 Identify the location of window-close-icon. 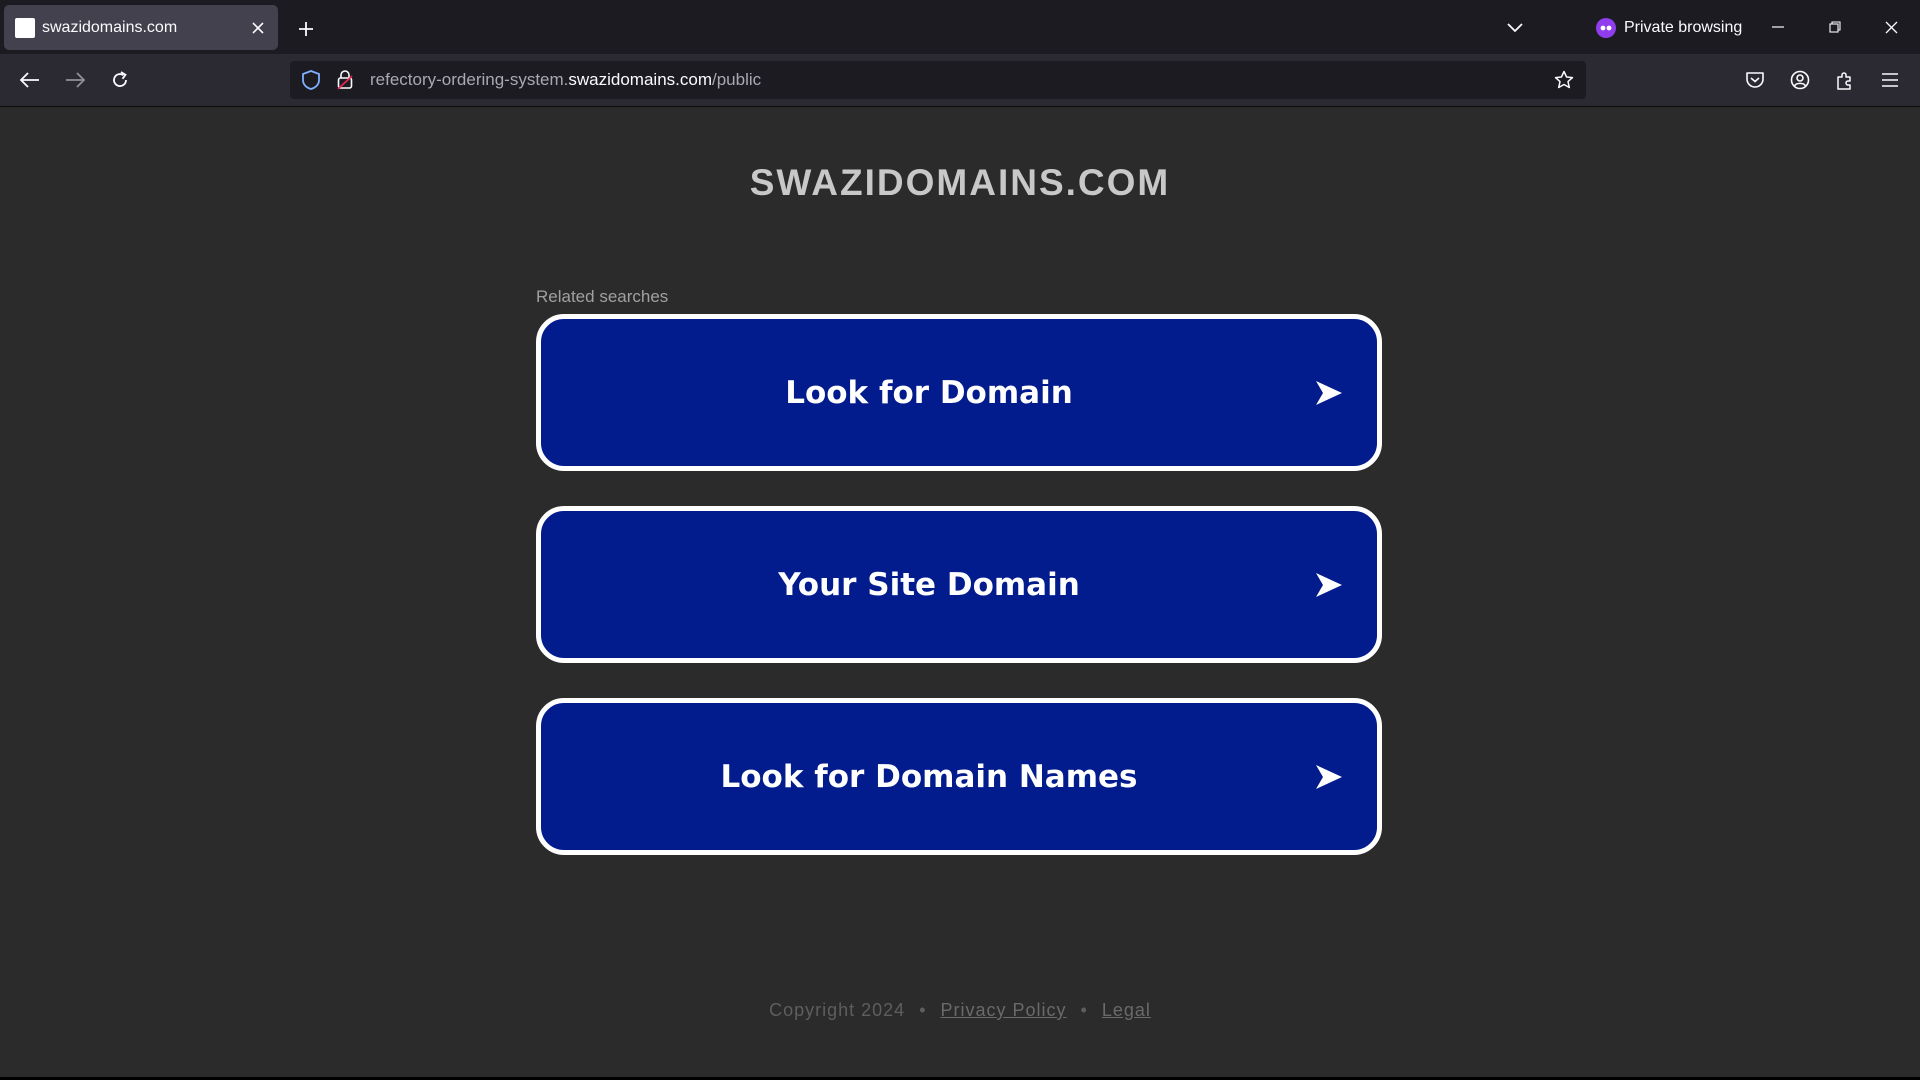
(1891, 27).